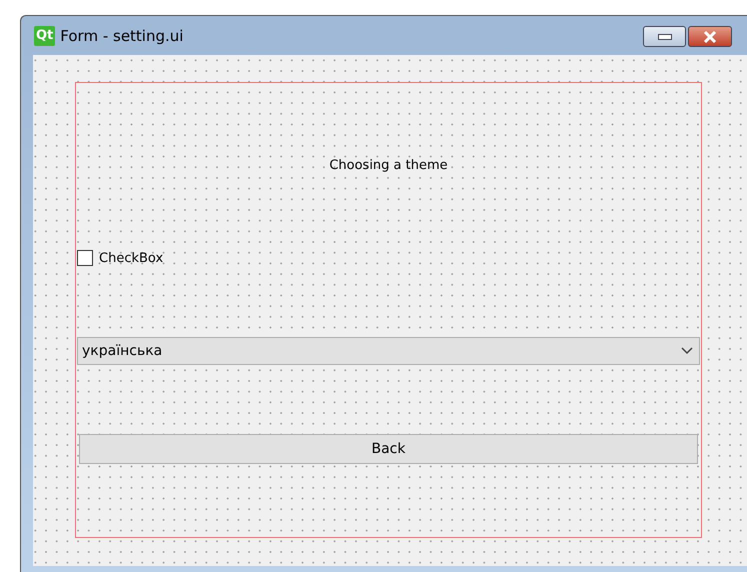  Describe the element at coordinates (122, 35) in the screenshot. I see `window-title: Form - setting.ui` at that location.